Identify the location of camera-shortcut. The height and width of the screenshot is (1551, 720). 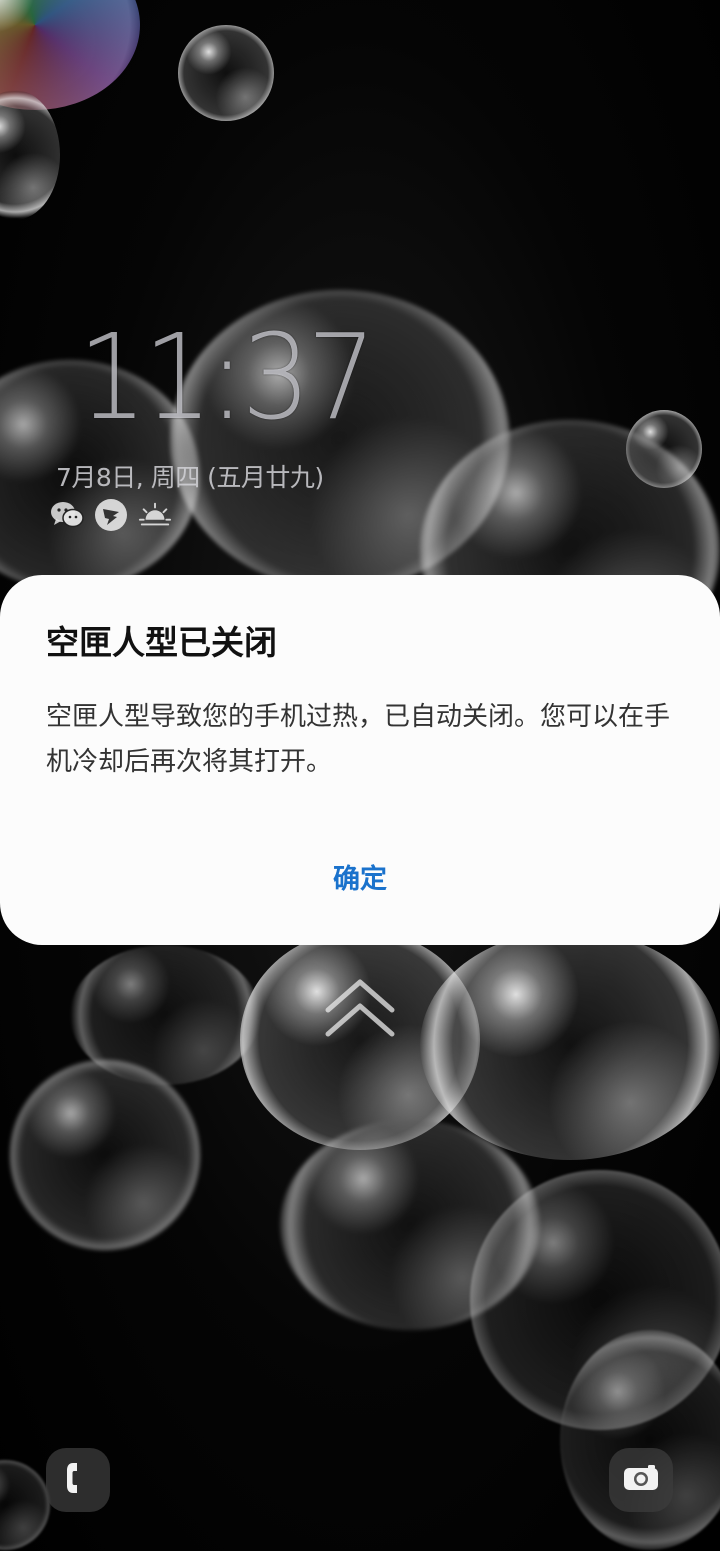
(641, 1480).